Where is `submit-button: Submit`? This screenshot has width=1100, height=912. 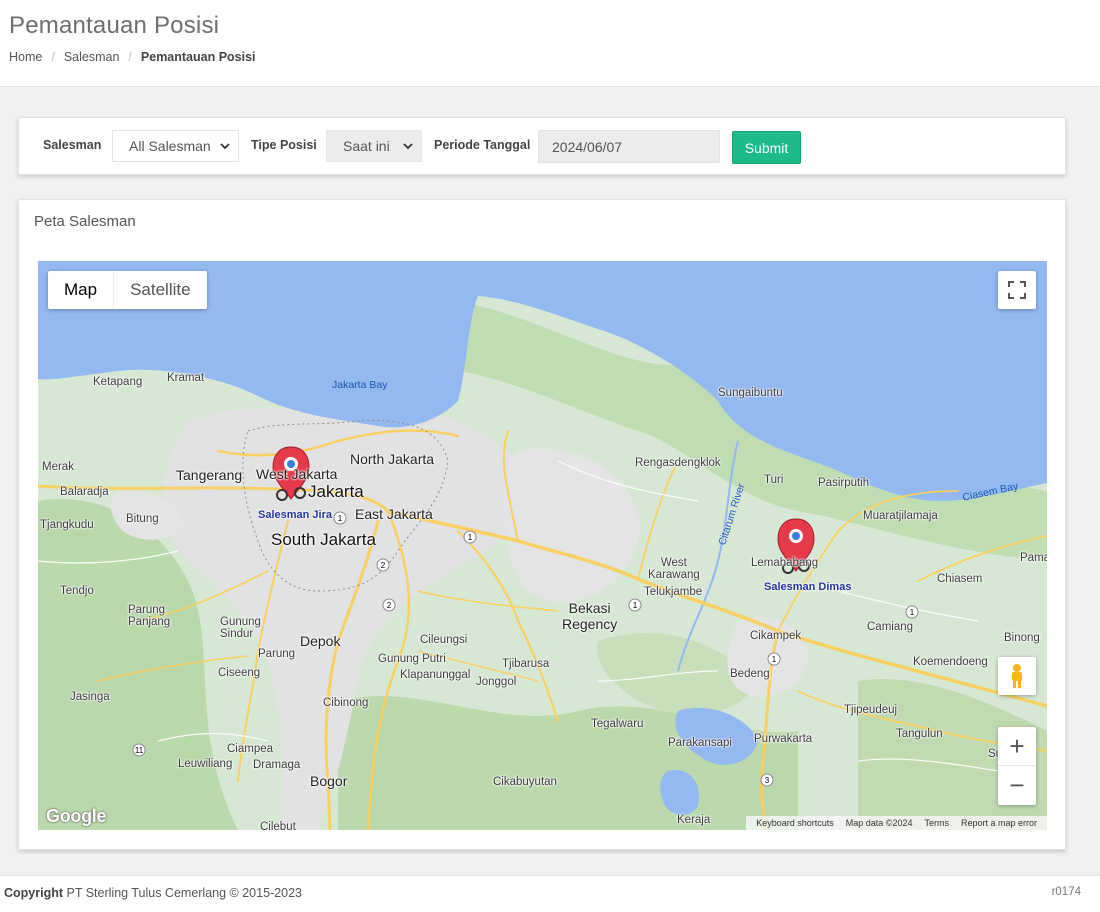
submit-button: Submit is located at coordinates (766, 147).